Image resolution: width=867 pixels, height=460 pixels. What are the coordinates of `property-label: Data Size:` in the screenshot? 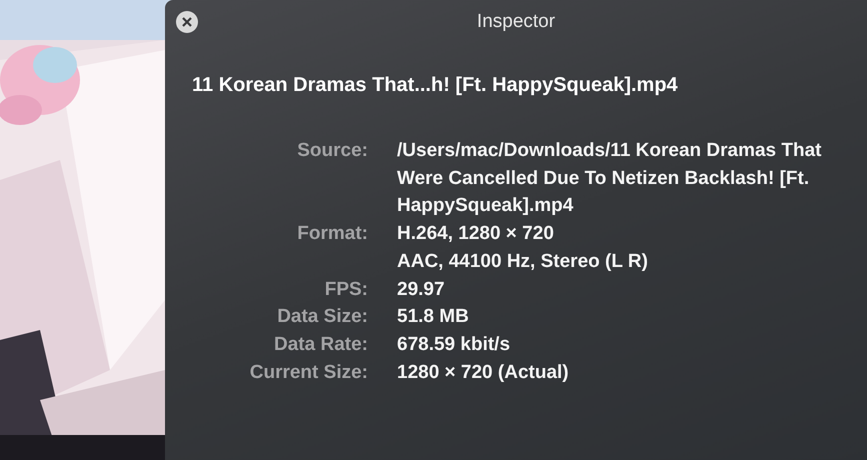 It's located at (322, 317).